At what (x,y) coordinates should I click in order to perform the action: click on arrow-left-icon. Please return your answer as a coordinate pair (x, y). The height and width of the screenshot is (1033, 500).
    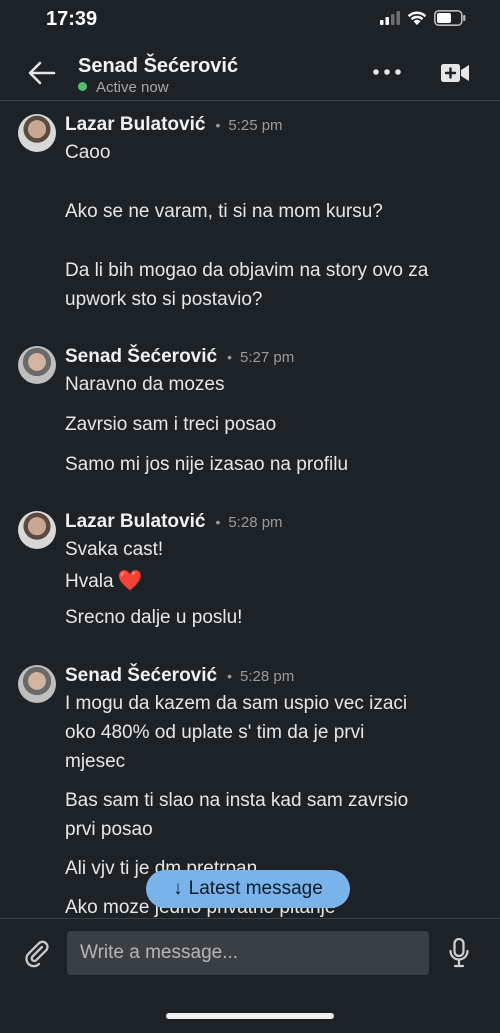
    Looking at the image, I should click on (42, 73).